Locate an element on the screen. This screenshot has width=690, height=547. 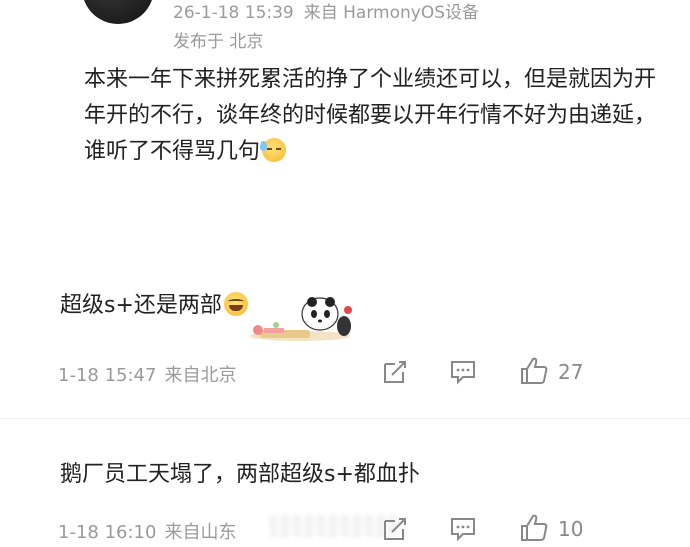
post-source: 来自 HarmonyOS设备 is located at coordinates (391, 13).